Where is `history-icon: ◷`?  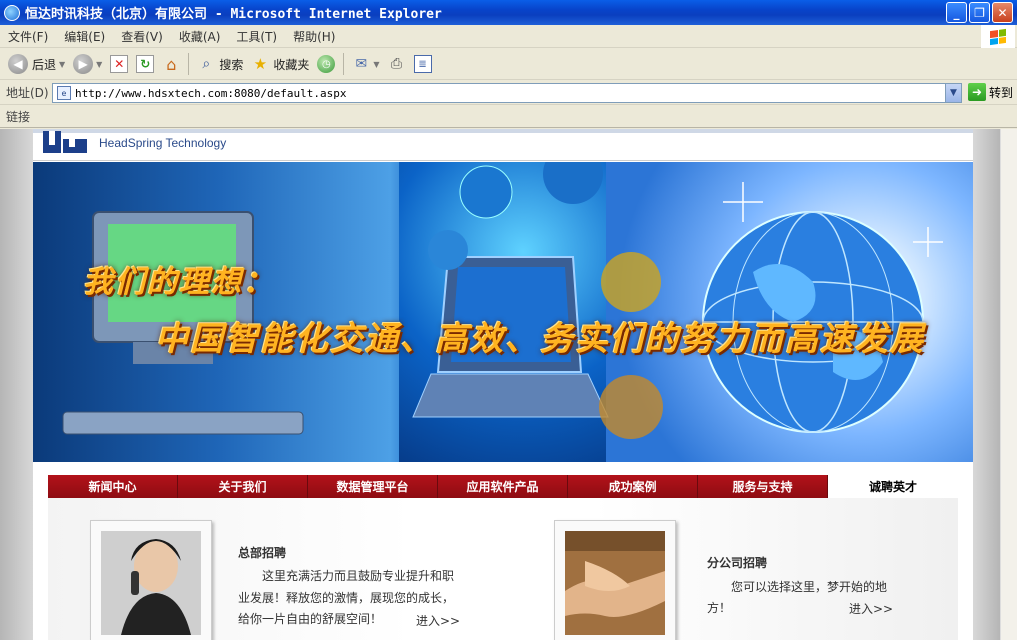 history-icon: ◷ is located at coordinates (326, 64).